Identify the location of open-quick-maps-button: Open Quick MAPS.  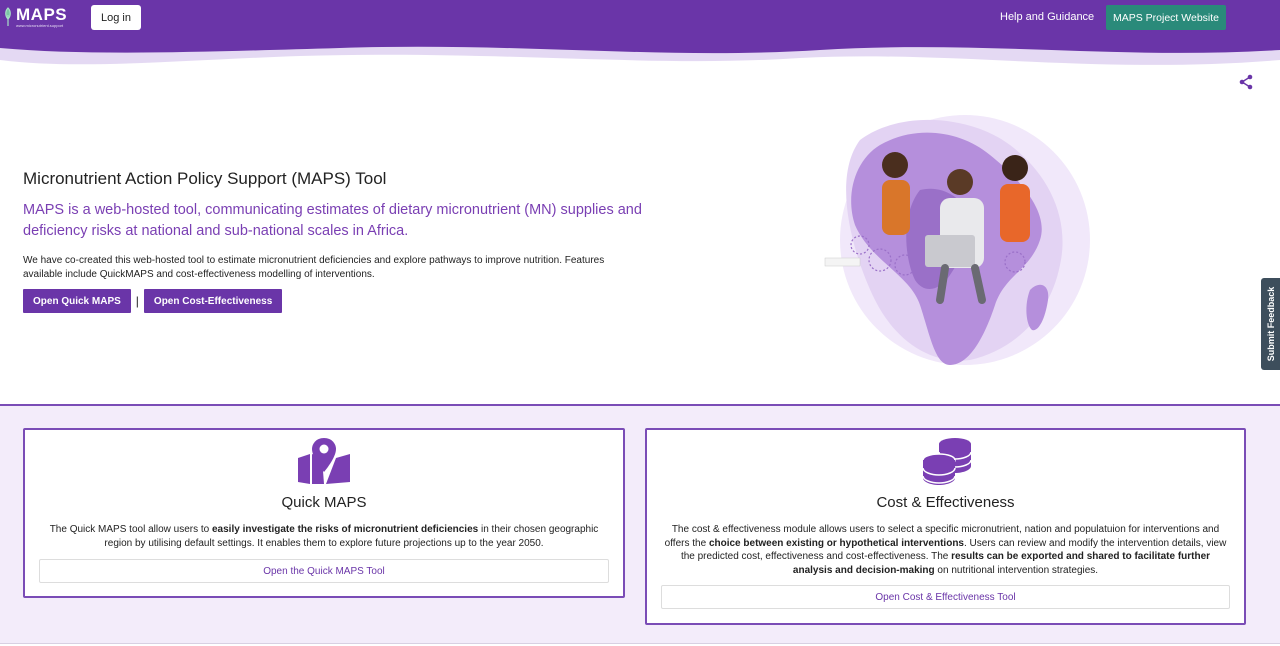
(77, 301).